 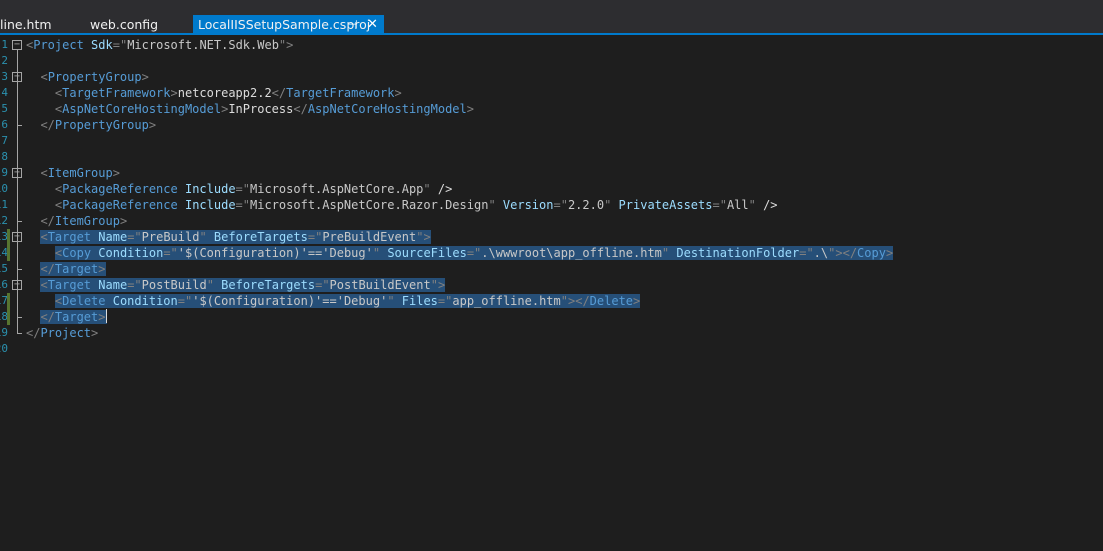 What do you see at coordinates (160, 45) in the screenshot?
I see `code-text: <Project Sdk="Microsoft.NET.Sdk.Web">` at bounding box center [160, 45].